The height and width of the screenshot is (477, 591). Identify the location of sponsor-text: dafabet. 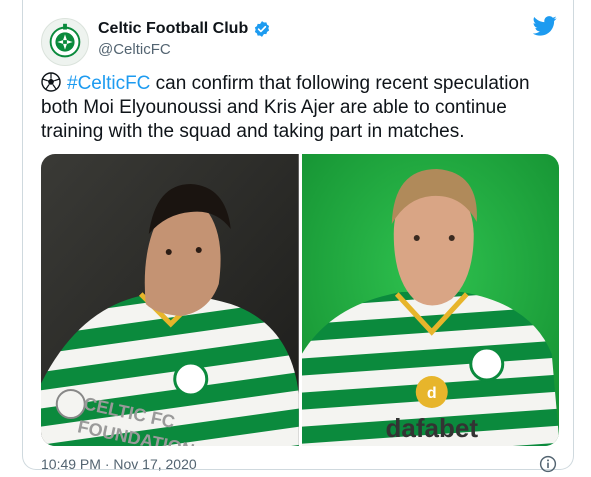
(431, 428).